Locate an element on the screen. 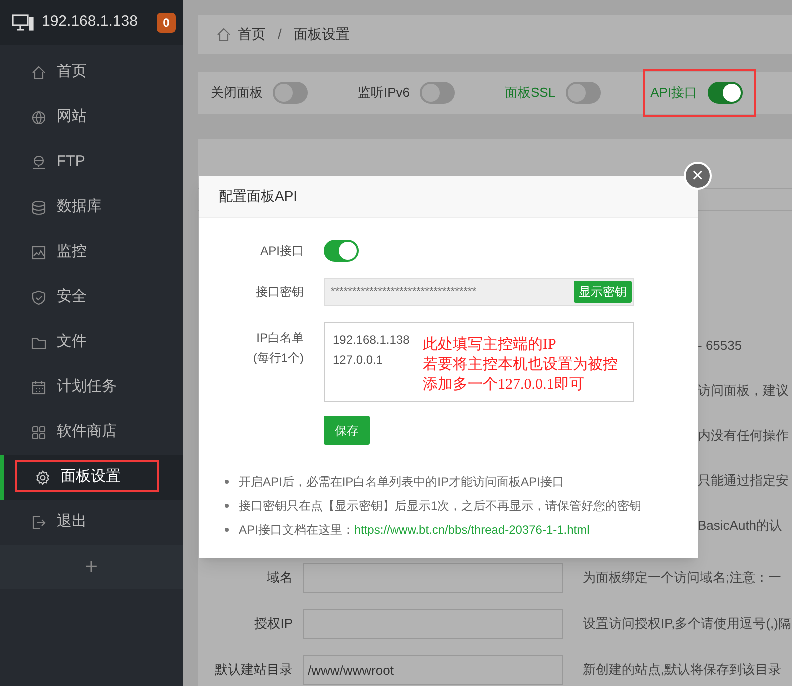 This screenshot has width=792, height=686. setting-hint: 新创建的站点,默认将保存到该目录 is located at coordinates (682, 670).